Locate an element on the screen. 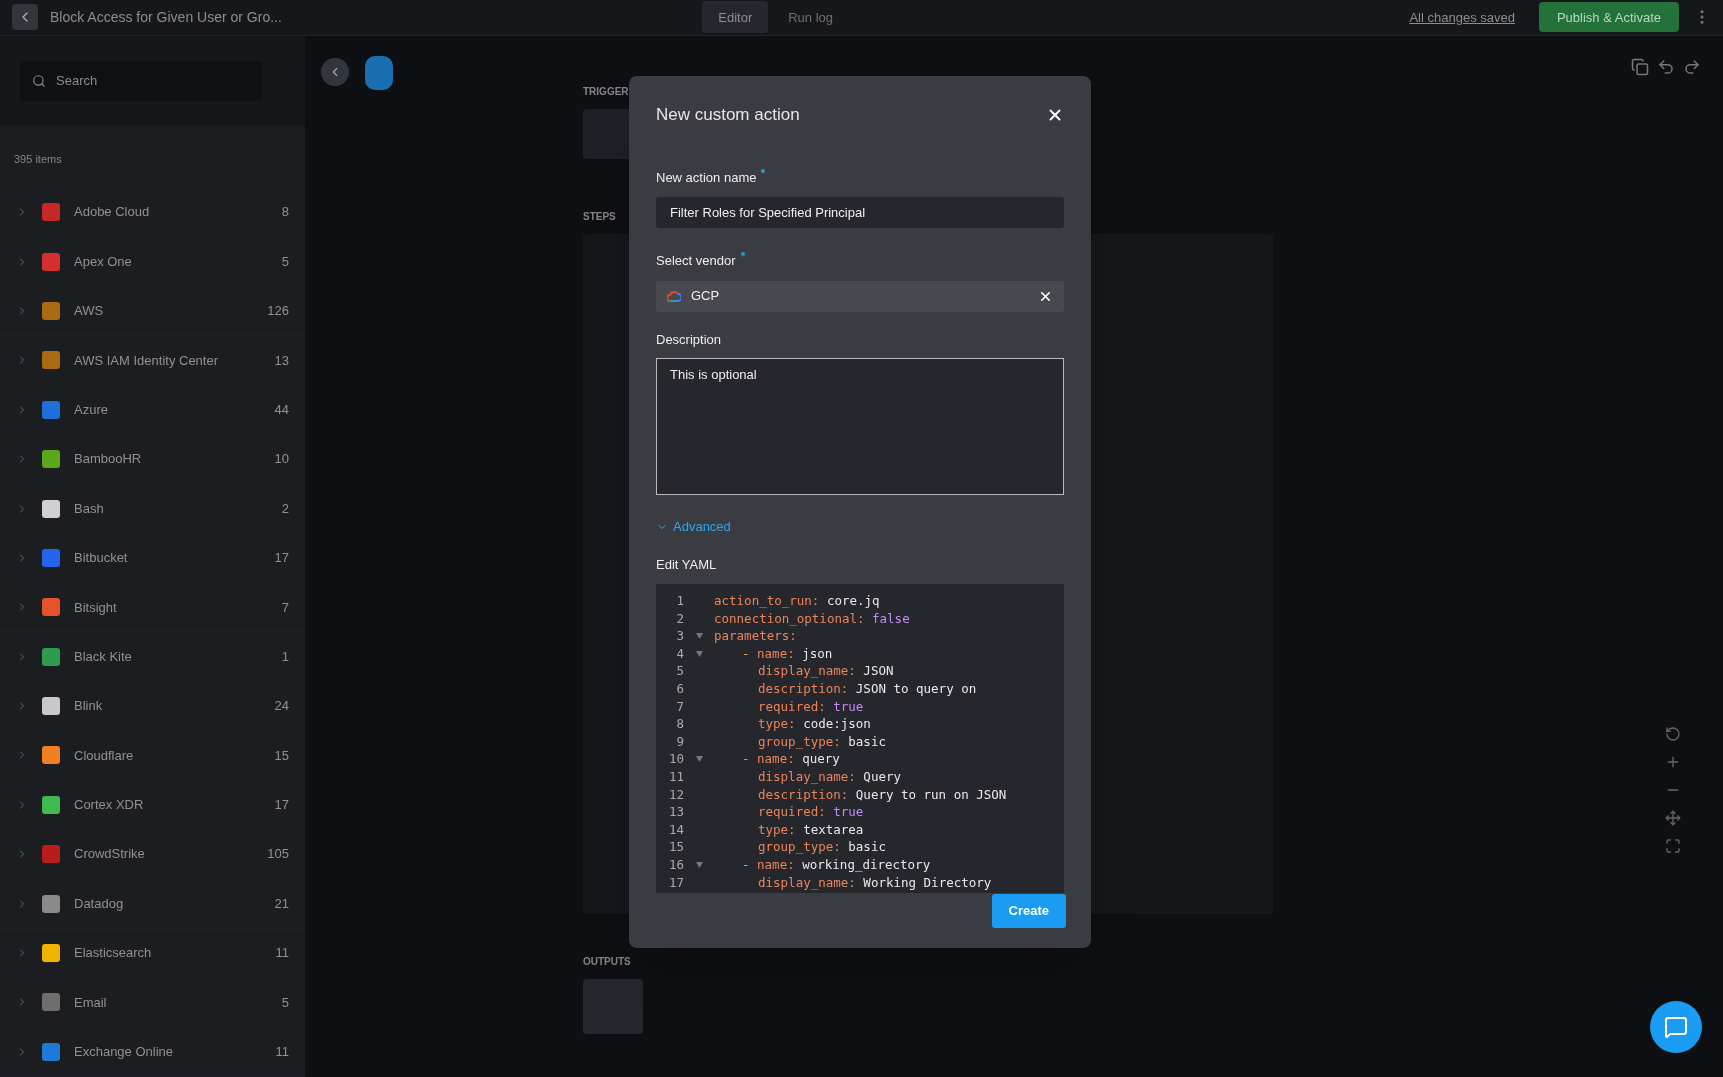 This screenshot has height=1077, width=1723. field-label: Edit YAML is located at coordinates (687, 564).